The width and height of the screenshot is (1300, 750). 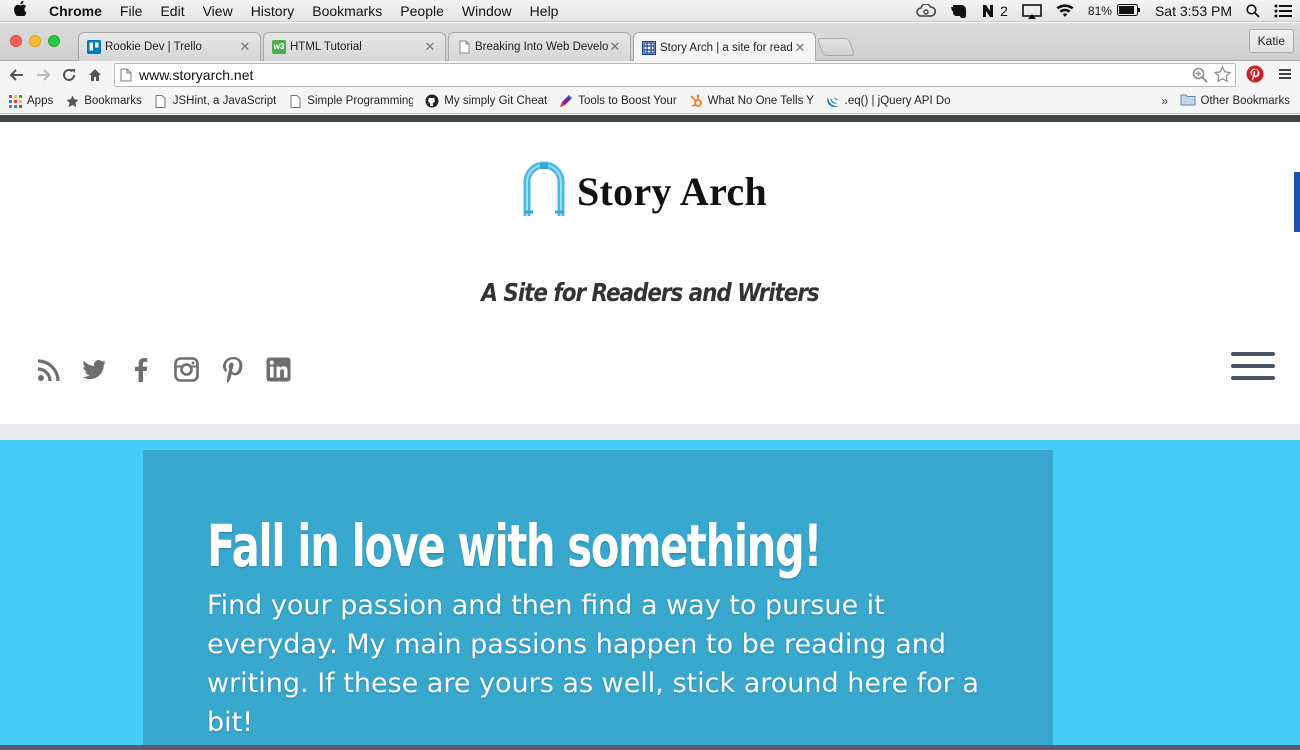 What do you see at coordinates (1114, 11) in the screenshot?
I see `battery-status: 81%` at bounding box center [1114, 11].